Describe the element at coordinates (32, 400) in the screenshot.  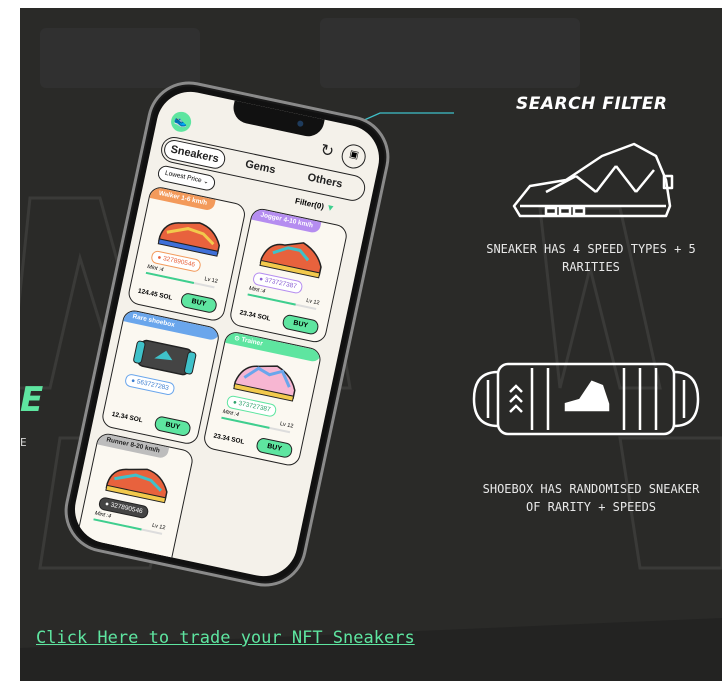
I see `cropped-letter: E` at that location.